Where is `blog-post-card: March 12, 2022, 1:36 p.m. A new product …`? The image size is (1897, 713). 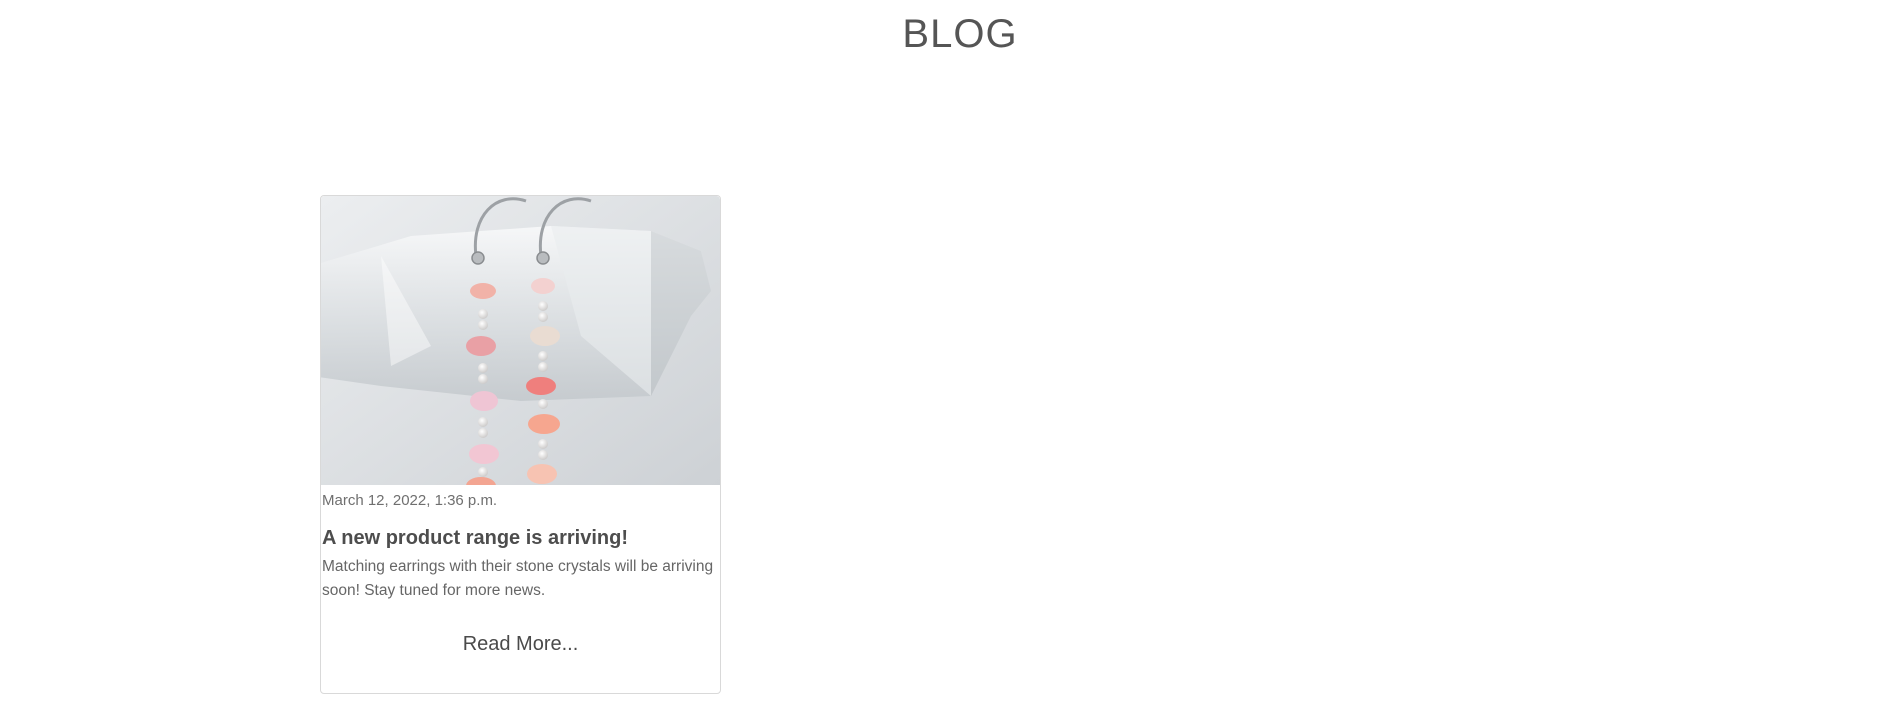 blog-post-card: March 12, 2022, 1:36 p.m. A new product … is located at coordinates (520, 444).